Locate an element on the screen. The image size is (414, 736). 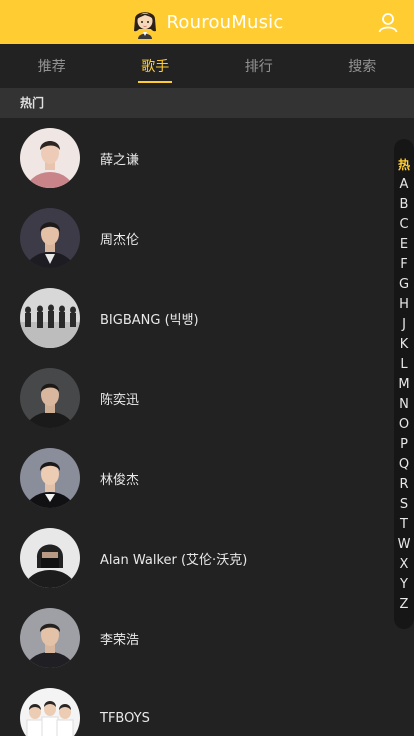
tab-label: 歌手 is located at coordinates (155, 67).